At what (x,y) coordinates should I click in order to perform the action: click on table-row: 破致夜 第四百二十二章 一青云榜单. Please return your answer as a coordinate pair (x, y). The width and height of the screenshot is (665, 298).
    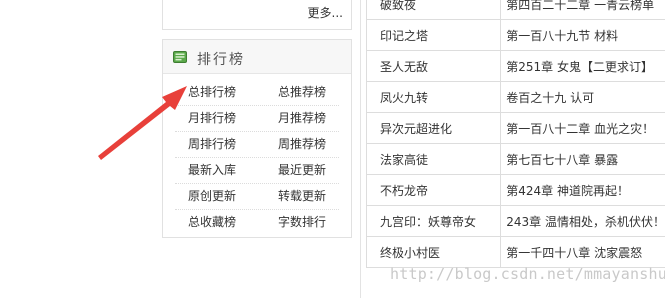
    Looking at the image, I should click on (515, 10).